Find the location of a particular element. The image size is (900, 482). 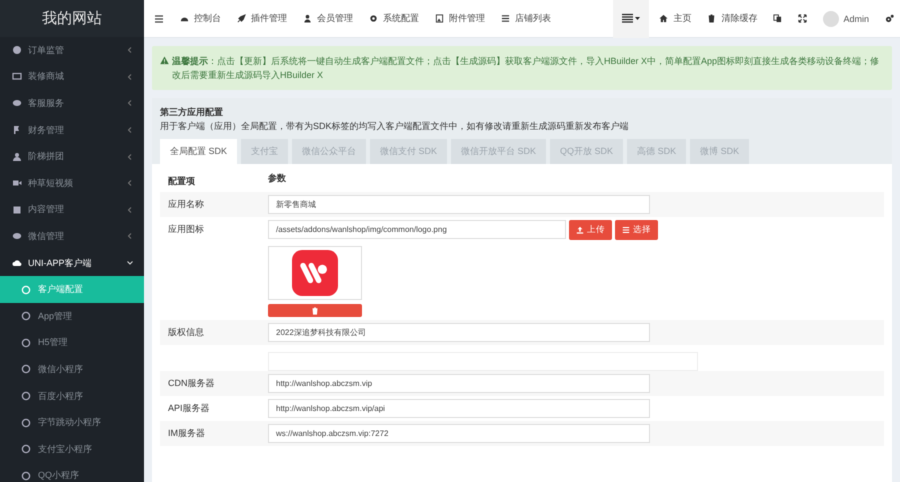

select-button: 选择 is located at coordinates (636, 230).